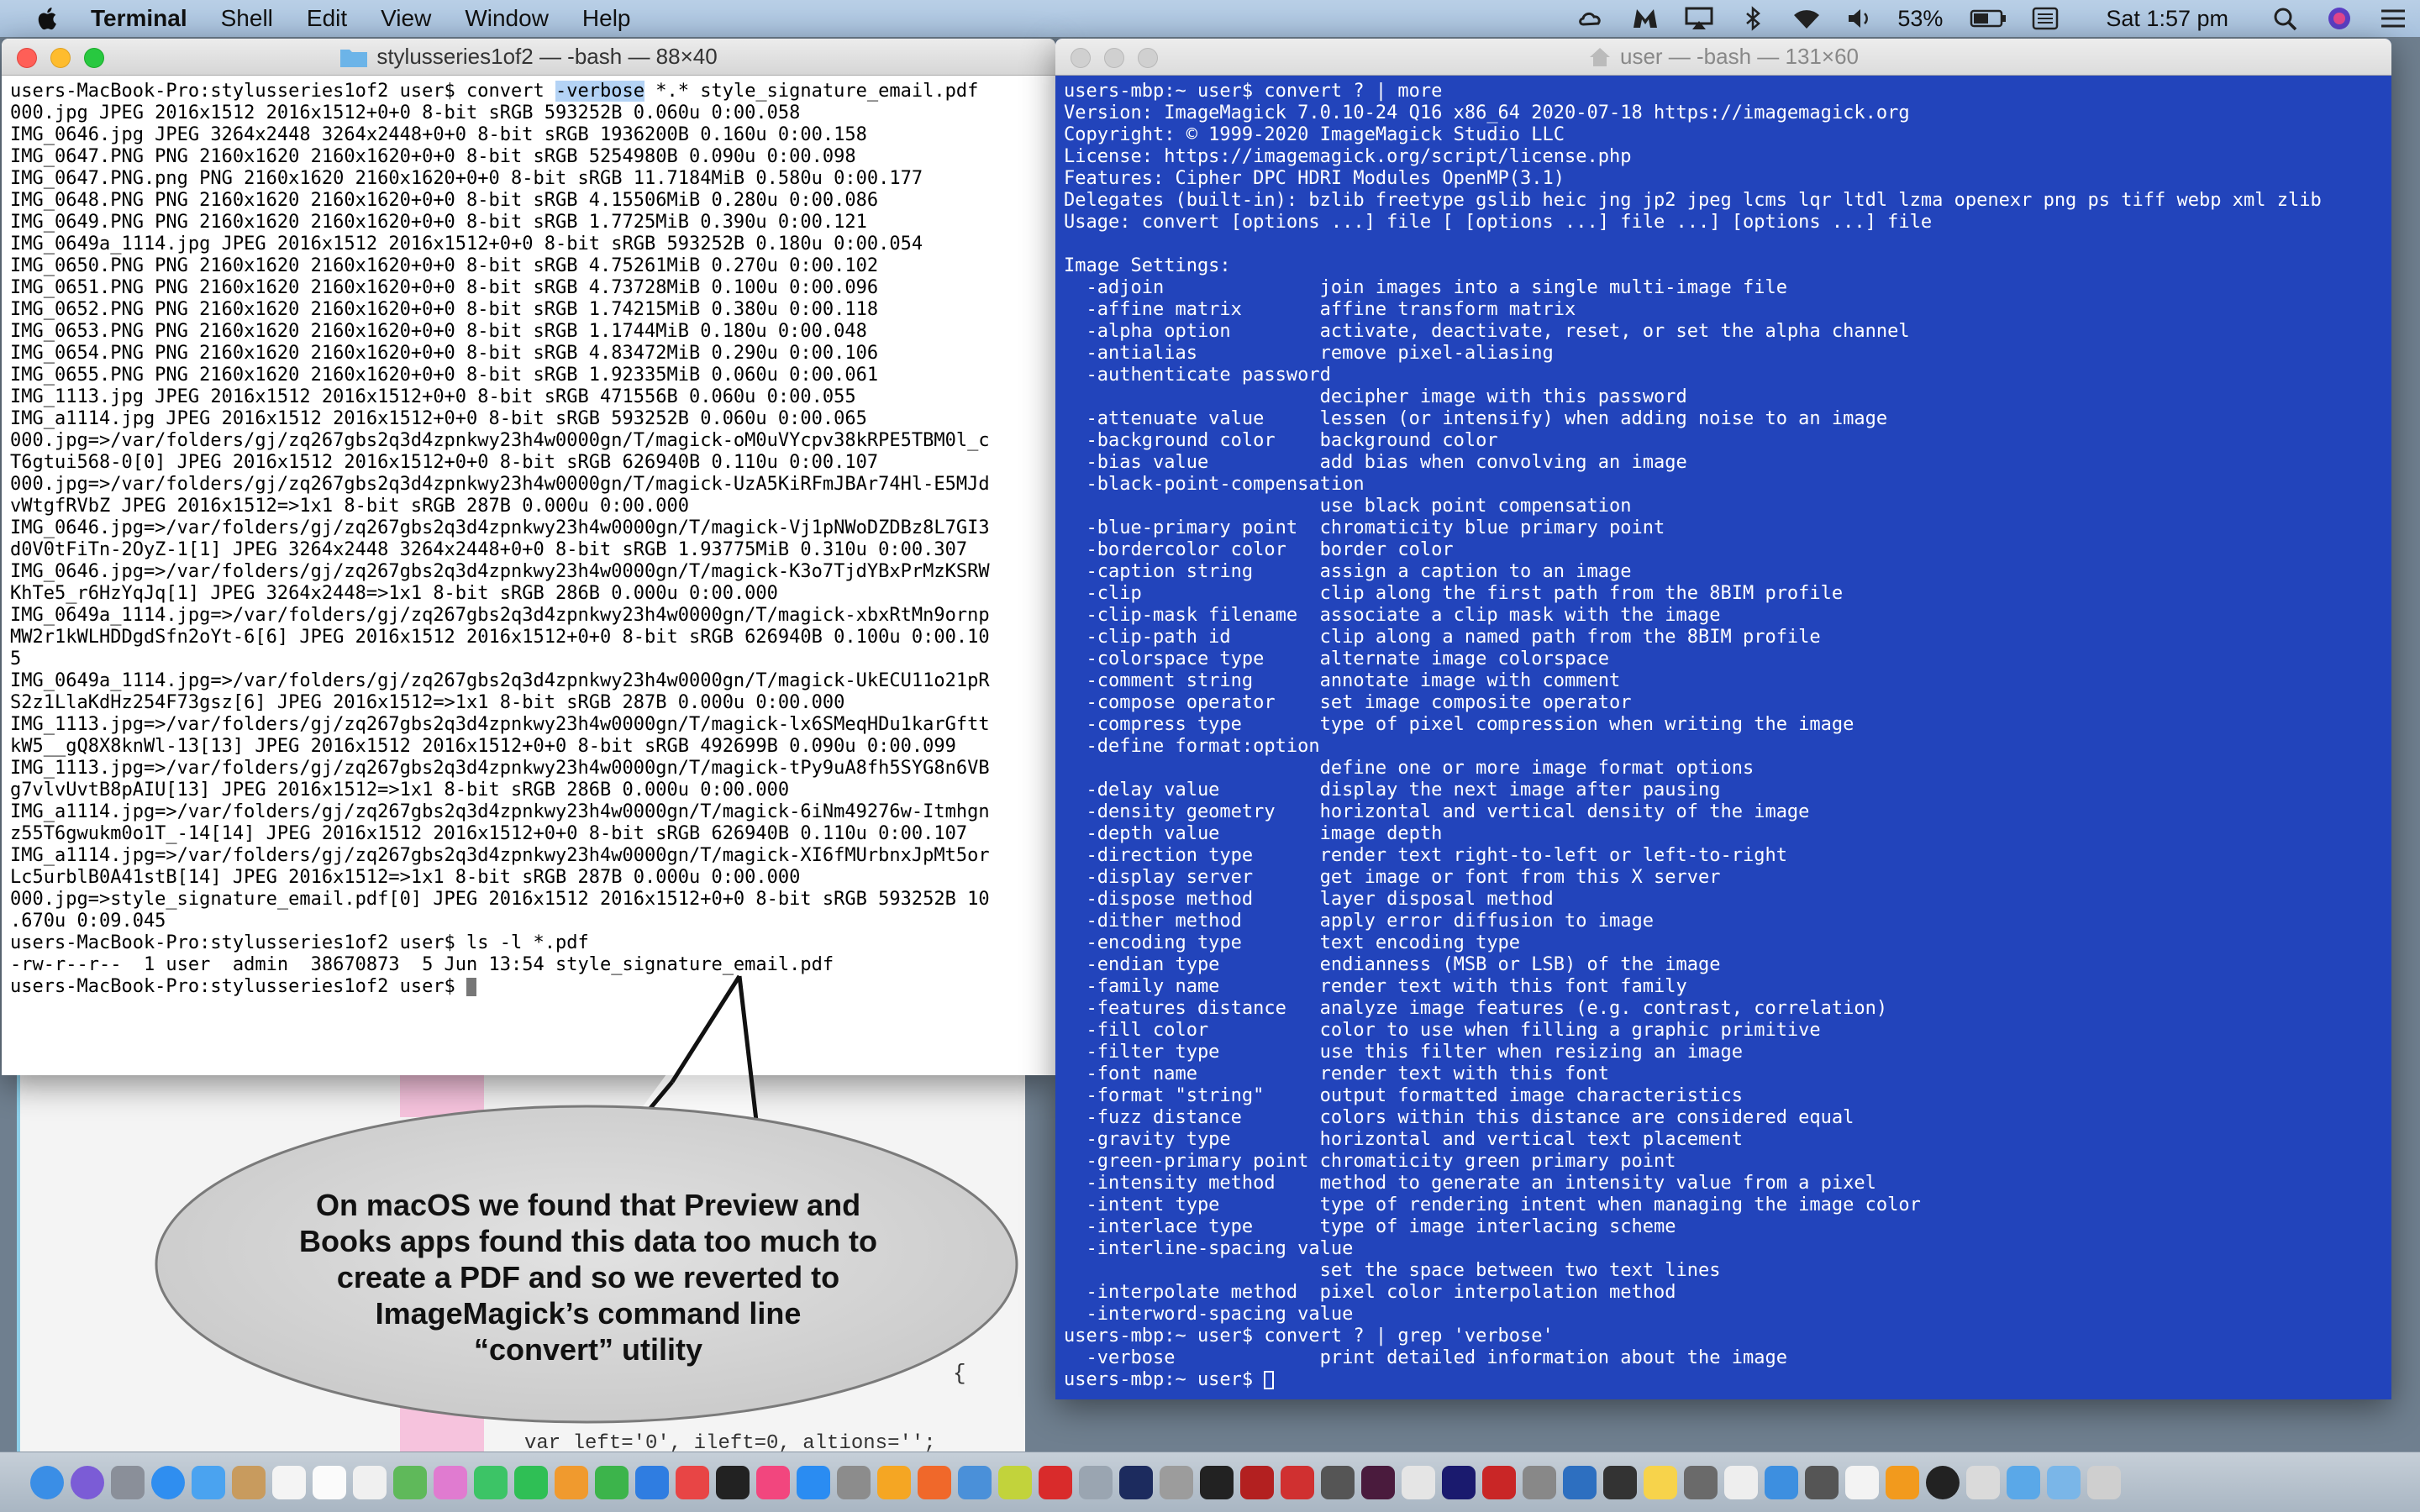  Describe the element at coordinates (1136, 1482) in the screenshot. I see `photoshop-icon` at that location.